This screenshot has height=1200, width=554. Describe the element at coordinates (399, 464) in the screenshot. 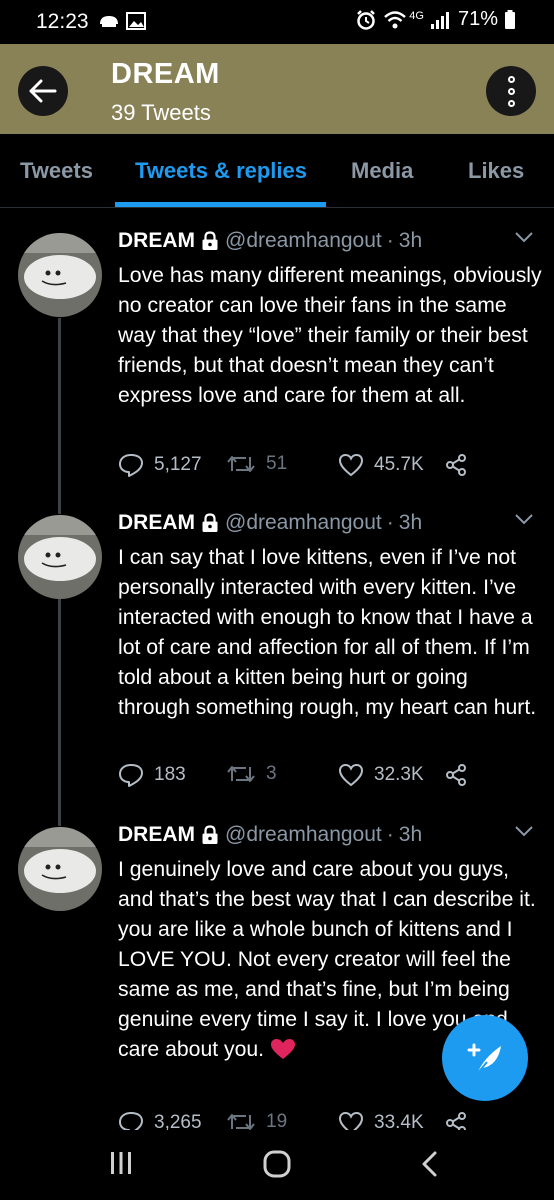

I see `like-count: 45.7K` at that location.